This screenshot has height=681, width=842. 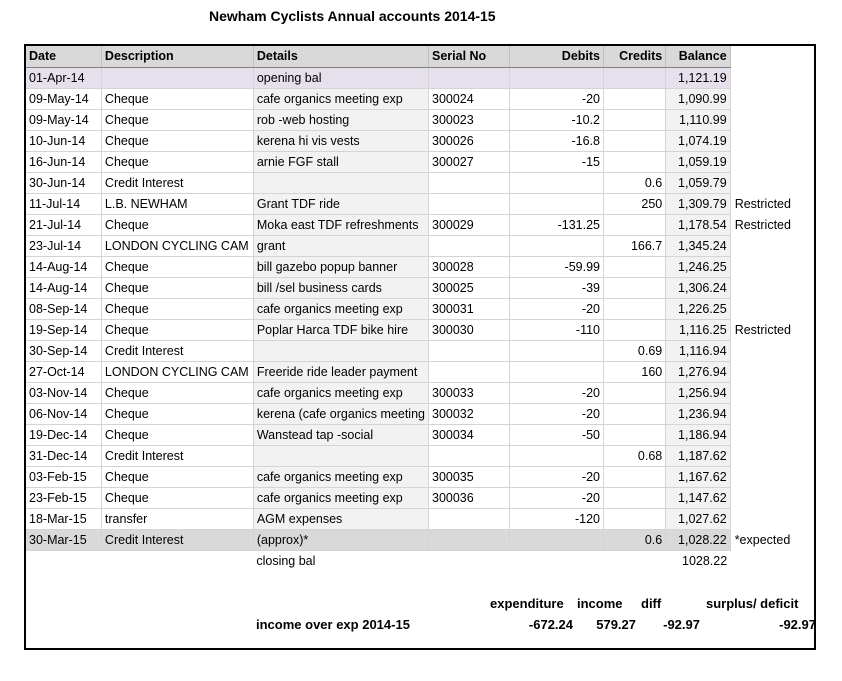 What do you see at coordinates (635, 372) in the screenshot?
I see `cell-credit: 160` at bounding box center [635, 372].